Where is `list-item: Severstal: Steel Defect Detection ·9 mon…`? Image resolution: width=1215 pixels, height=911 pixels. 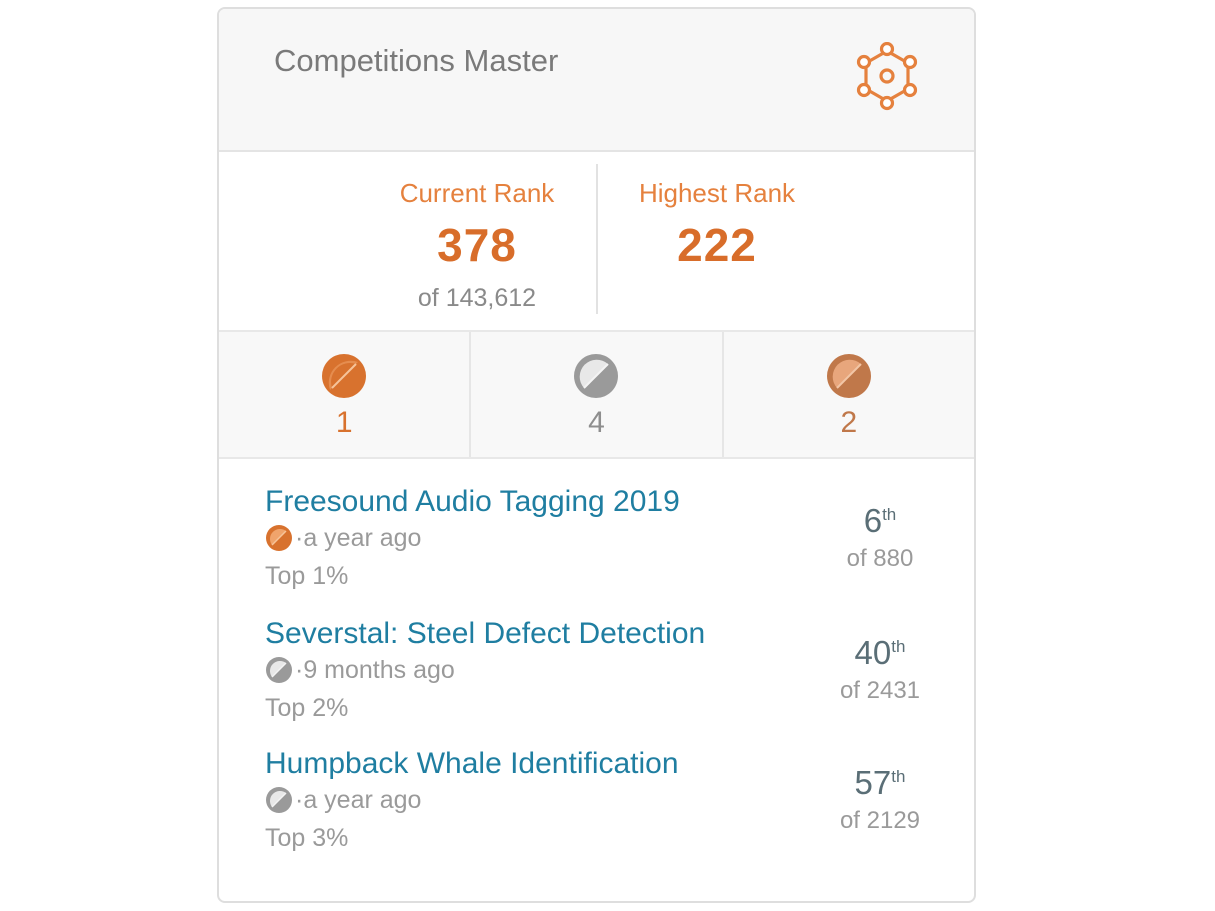 list-item: Severstal: Steel Defect Detection ·9 mon… is located at coordinates (605, 677).